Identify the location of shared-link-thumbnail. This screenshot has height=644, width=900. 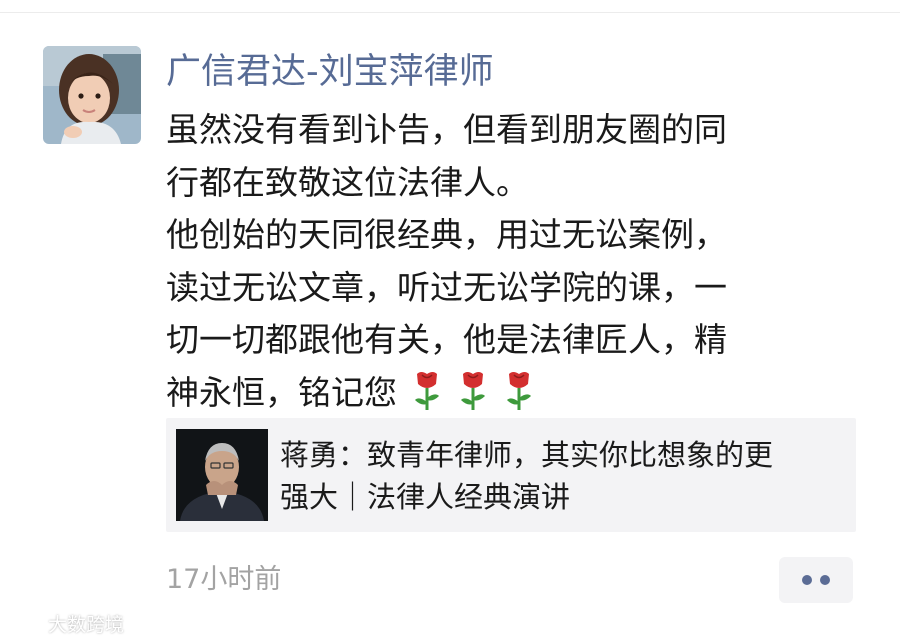
(222, 475).